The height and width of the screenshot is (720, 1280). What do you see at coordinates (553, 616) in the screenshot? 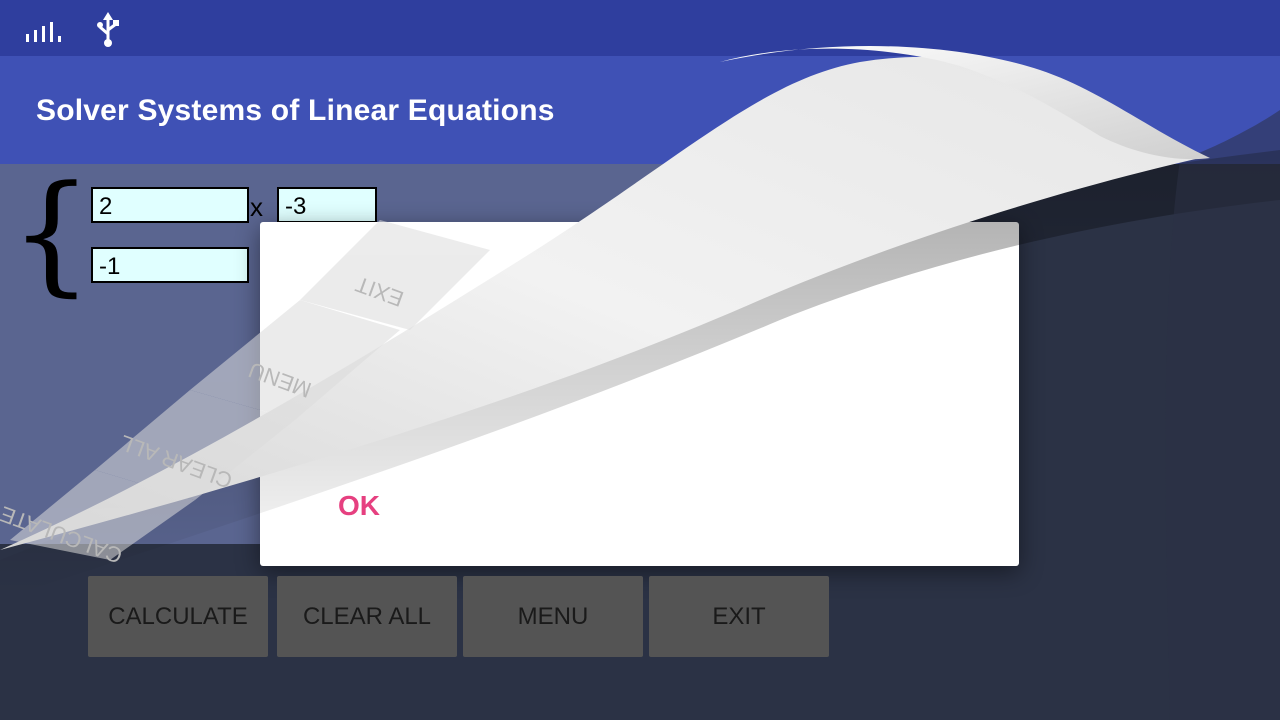
I see `menu-button: MENU` at bounding box center [553, 616].